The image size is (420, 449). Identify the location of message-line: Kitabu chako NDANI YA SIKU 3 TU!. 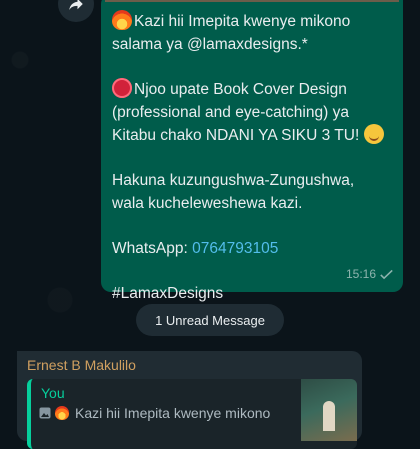
(250, 135).